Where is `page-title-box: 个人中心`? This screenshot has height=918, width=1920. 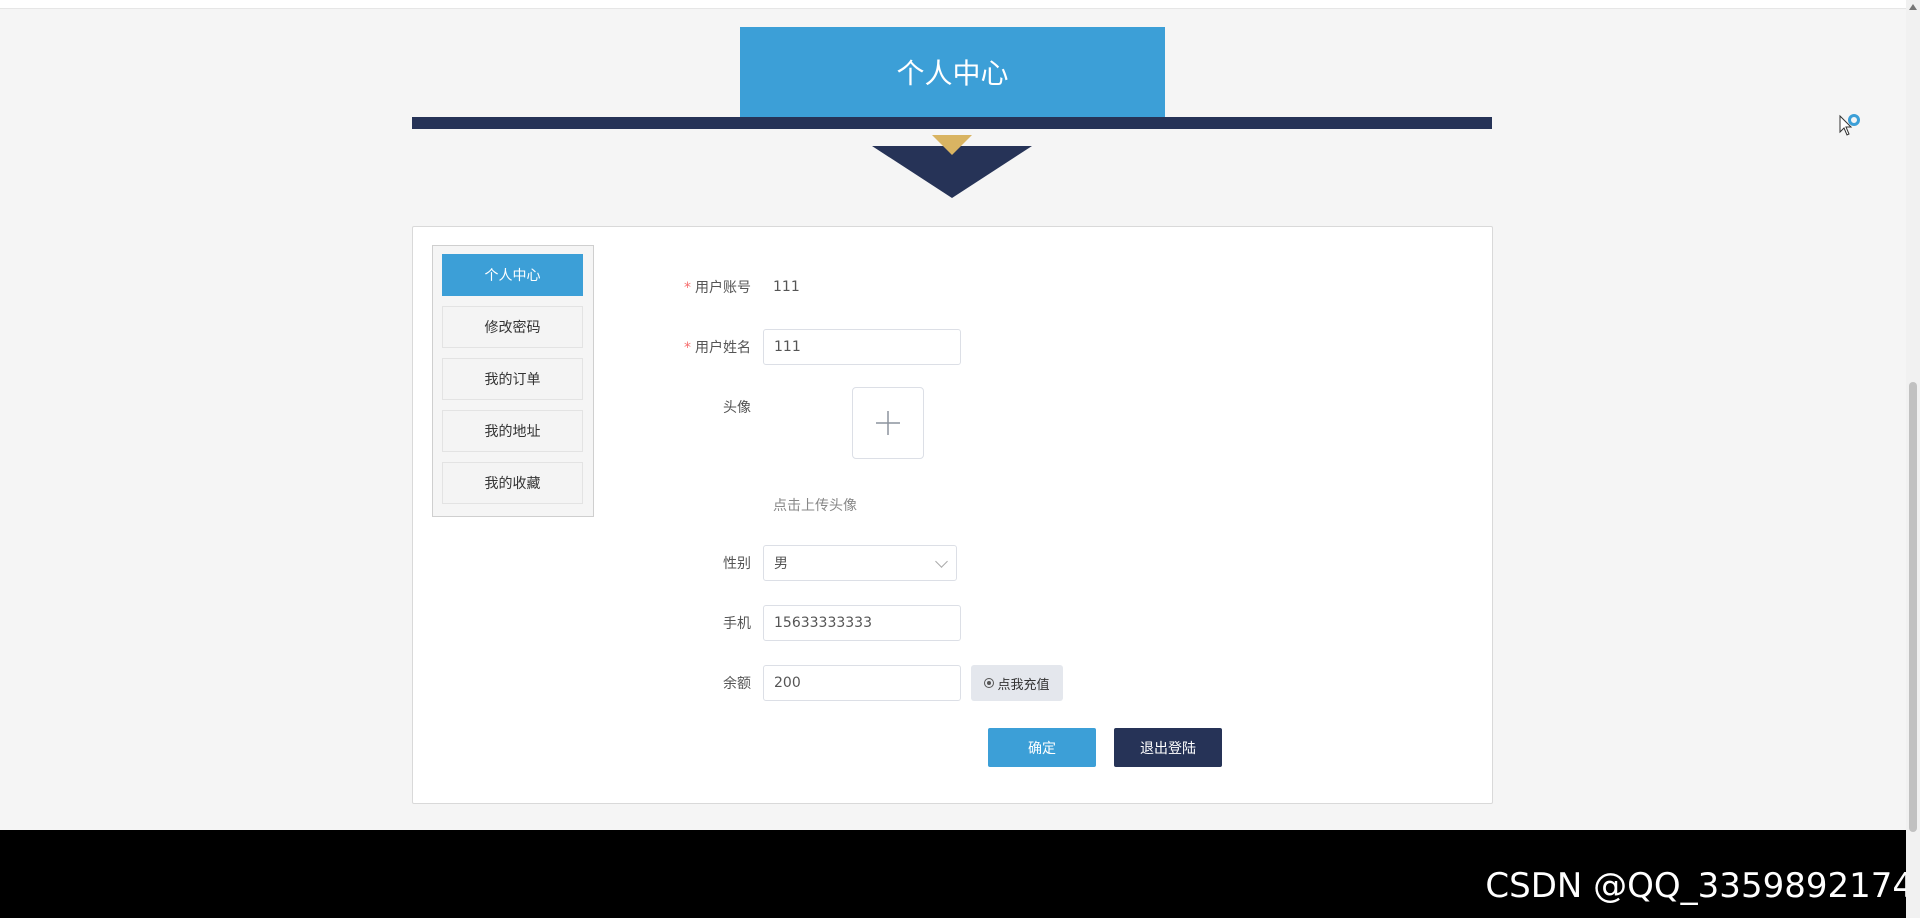
page-title-box: 个人中心 is located at coordinates (952, 72).